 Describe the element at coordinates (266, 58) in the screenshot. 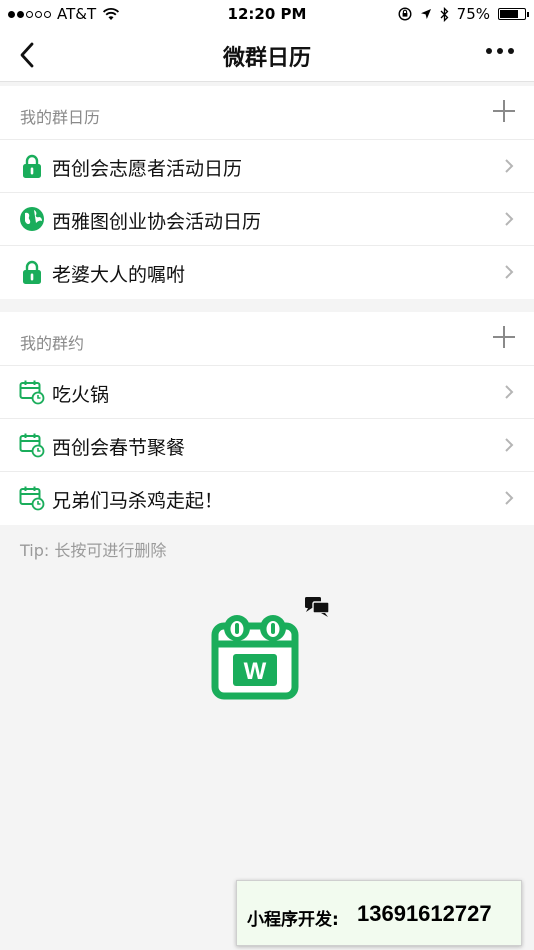

I see `page-title: 微群日历` at that location.